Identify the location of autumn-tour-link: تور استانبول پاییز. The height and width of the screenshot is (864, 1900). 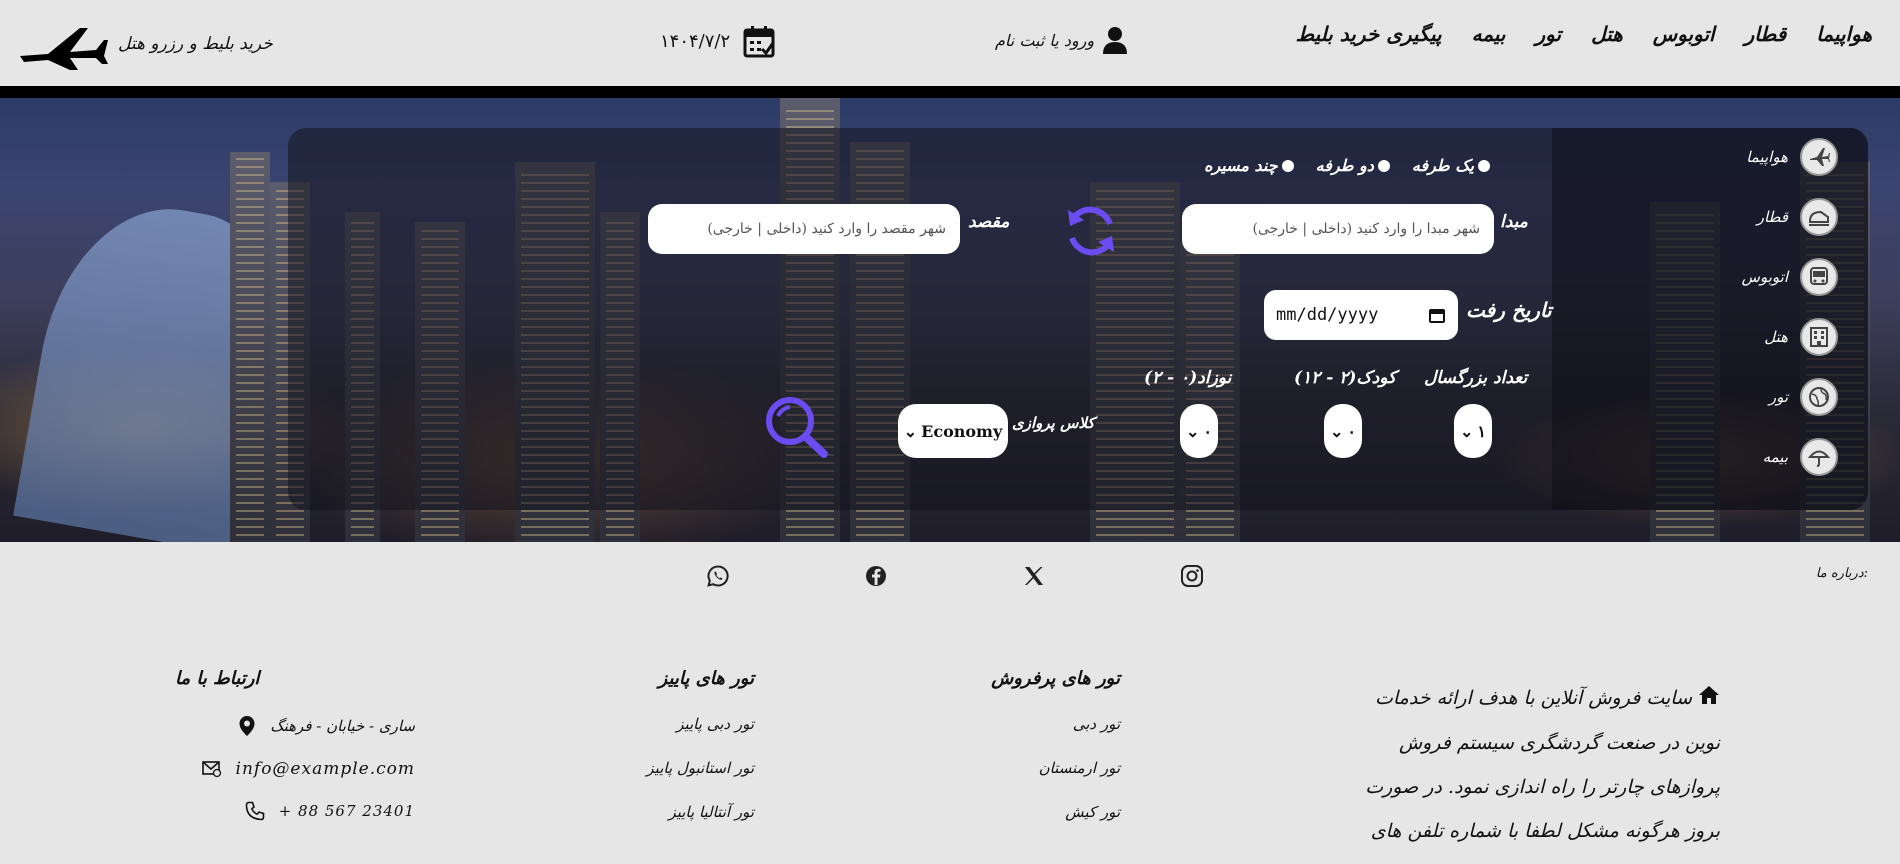
(654, 768).